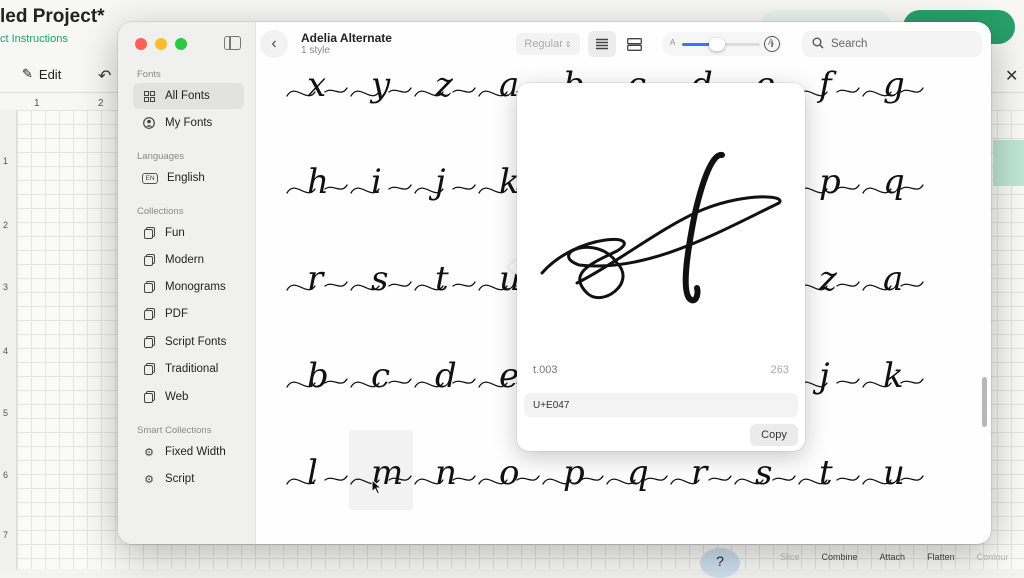 The image size is (1024, 578). What do you see at coordinates (826, 85) in the screenshot?
I see `glyph-character: f` at bounding box center [826, 85].